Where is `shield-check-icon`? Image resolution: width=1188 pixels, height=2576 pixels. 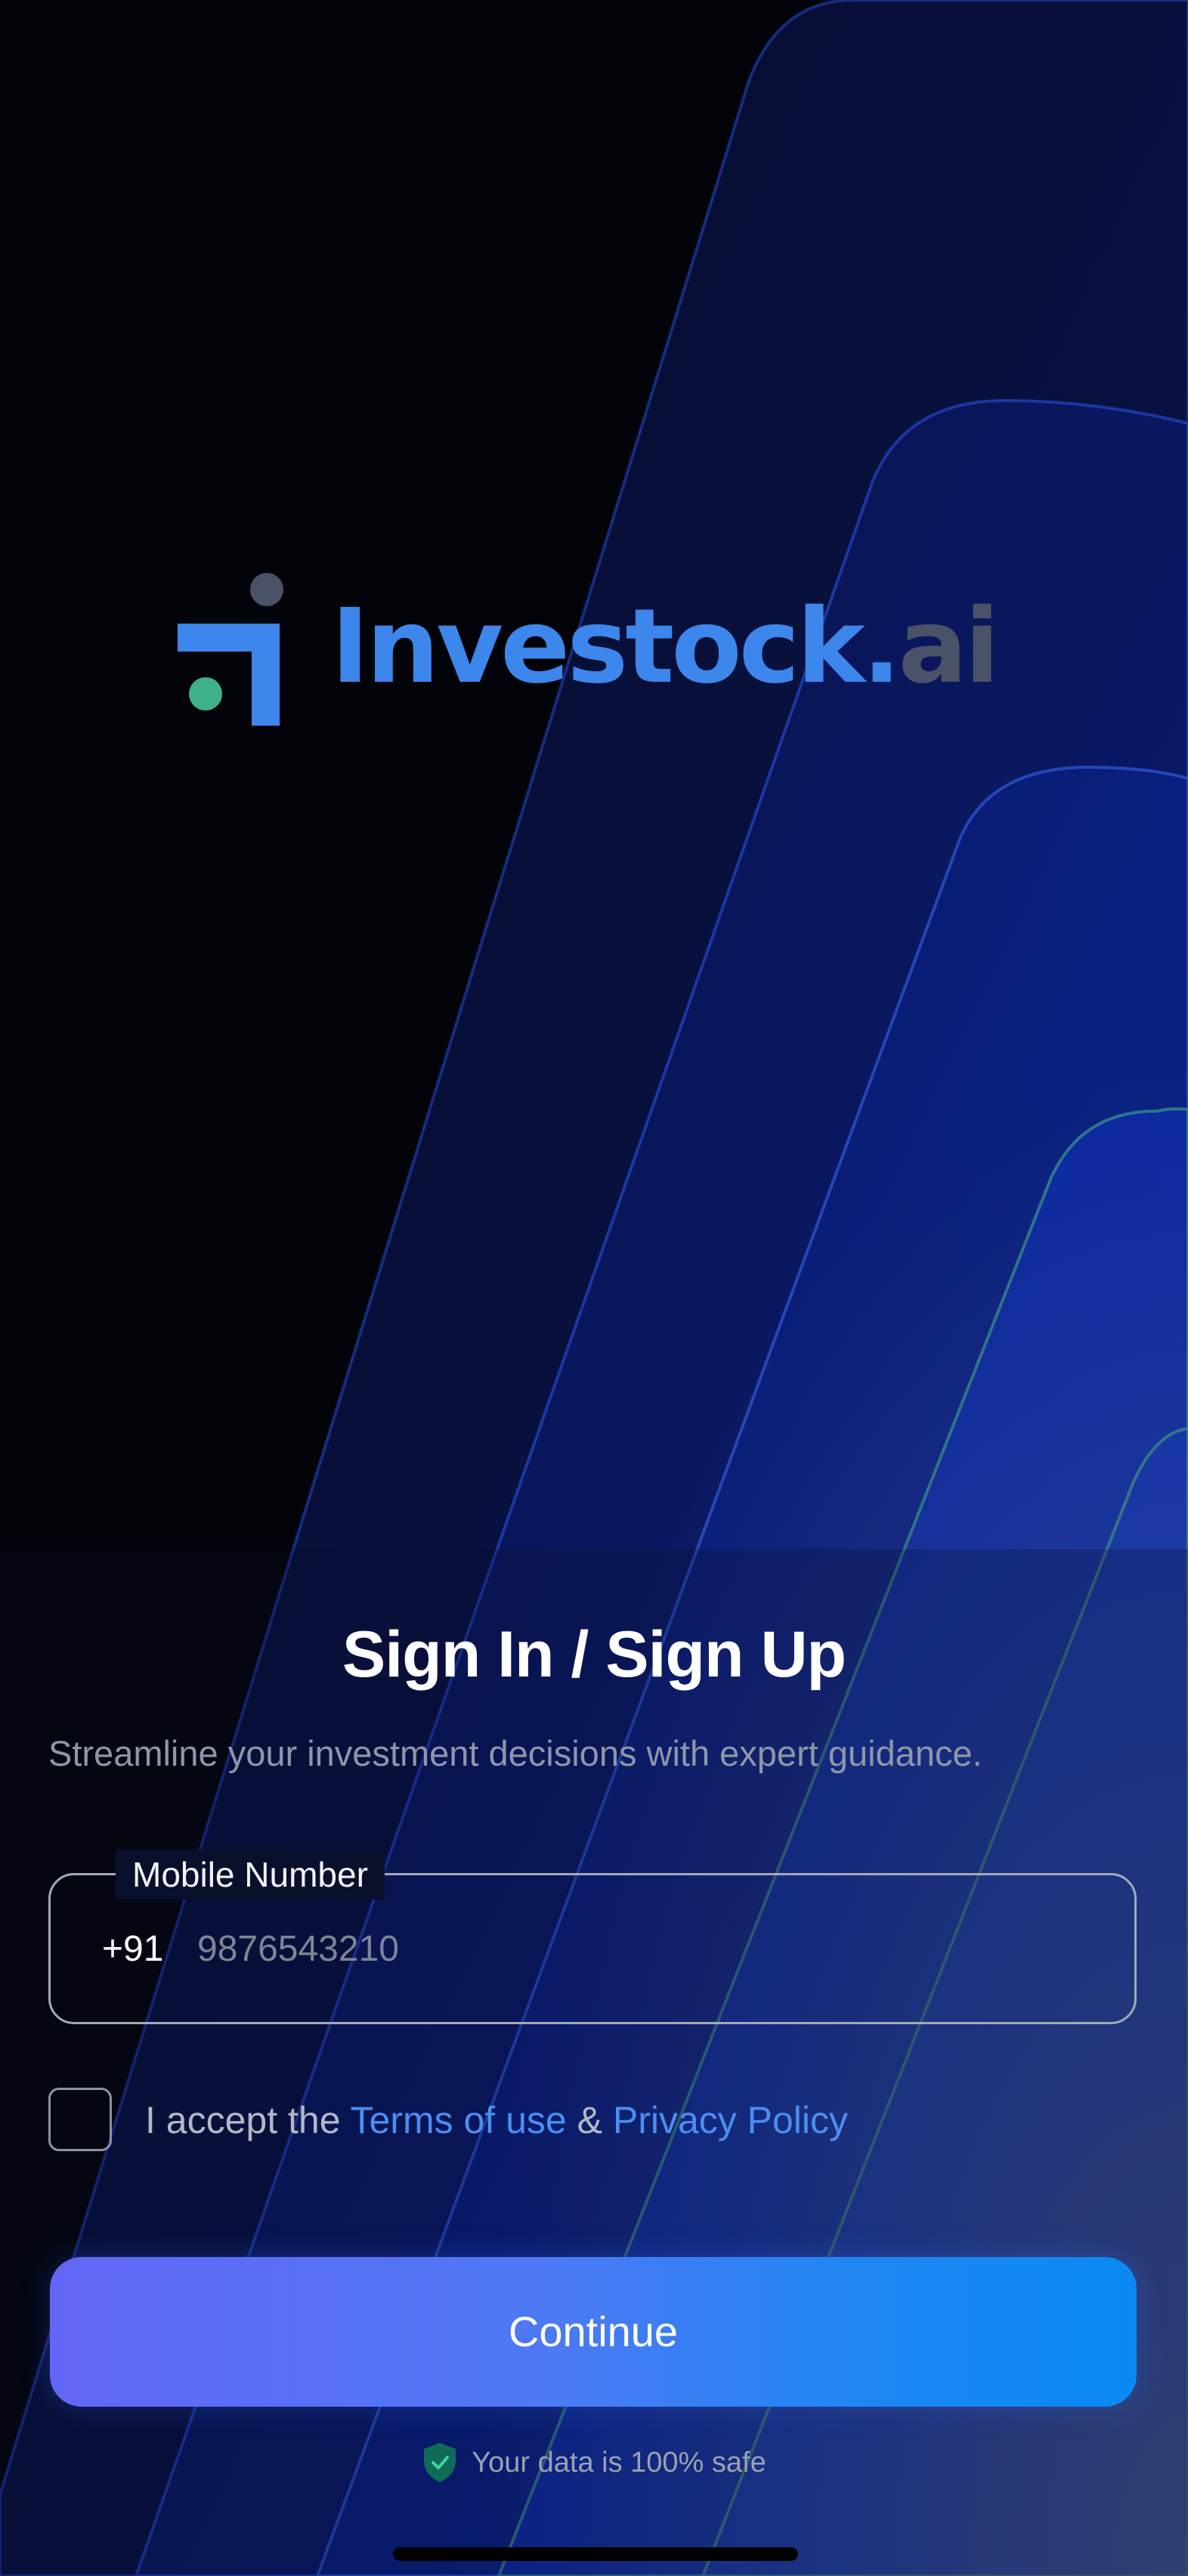 shield-check-icon is located at coordinates (440, 2462).